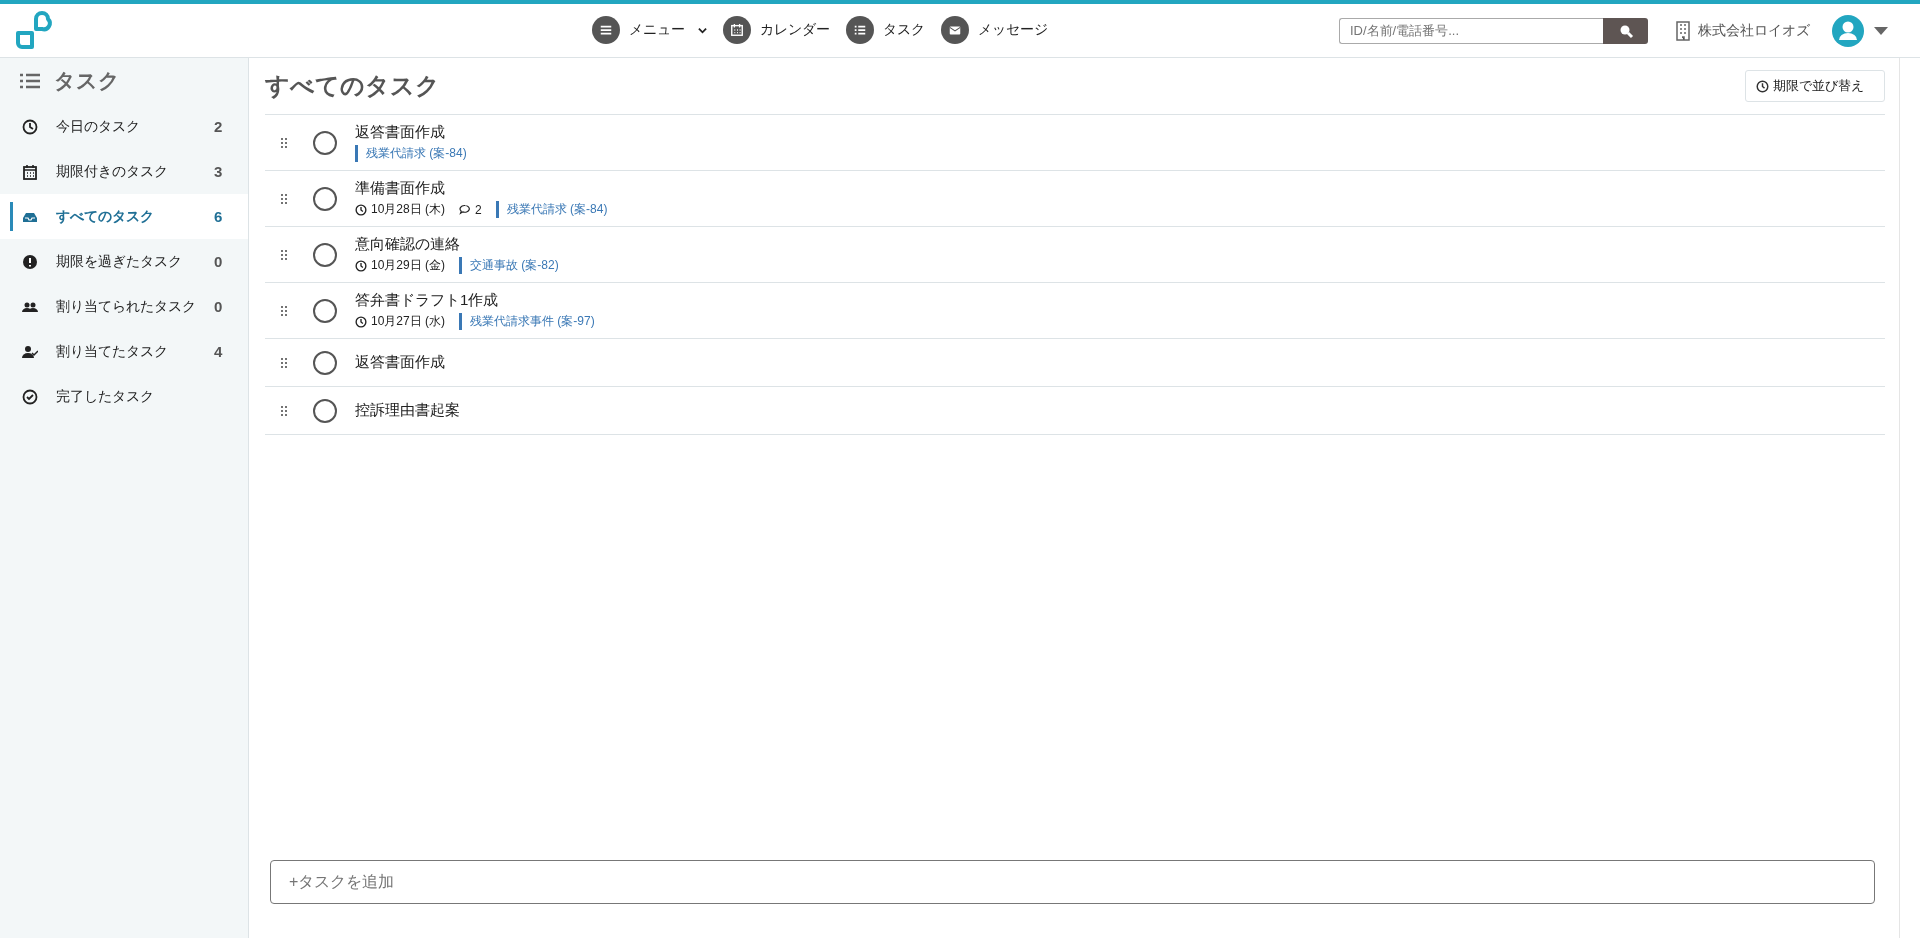  Describe the element at coordinates (1848, 30) in the screenshot. I see `avatar-icon` at that location.